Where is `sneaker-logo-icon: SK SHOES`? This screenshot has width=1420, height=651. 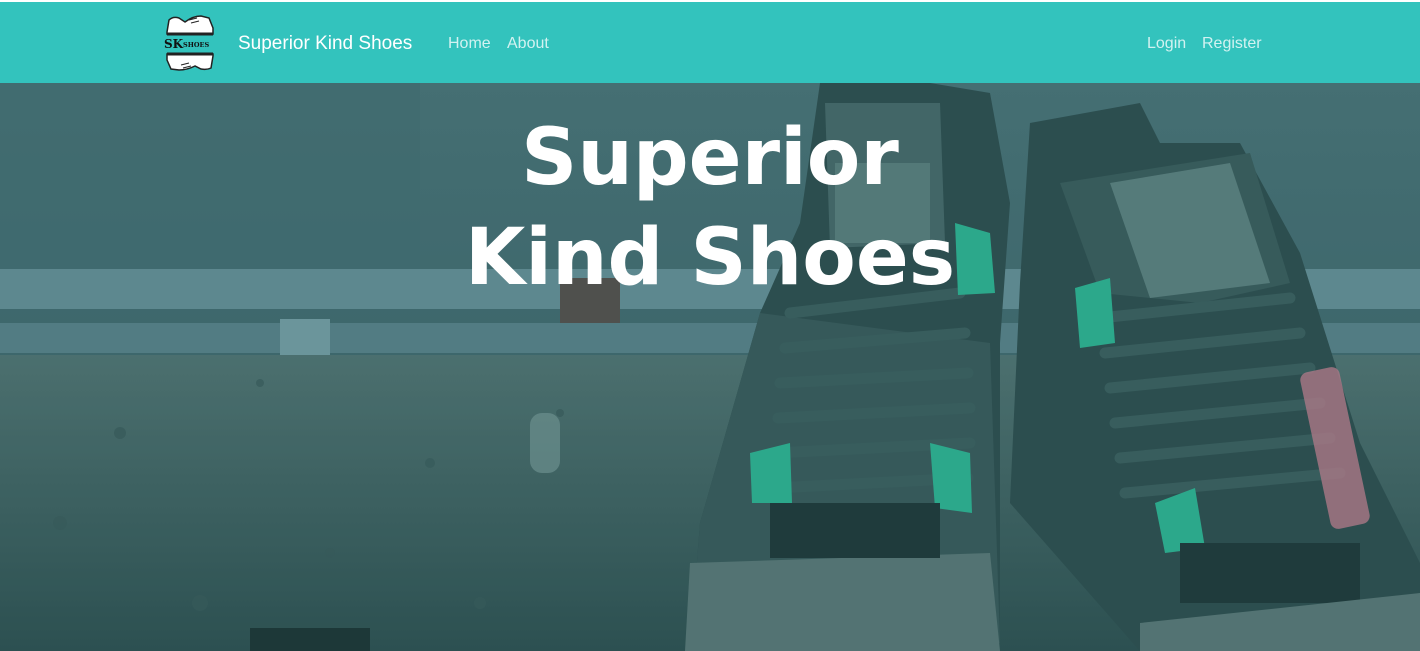 sneaker-logo-icon: SK SHOES is located at coordinates (189, 43).